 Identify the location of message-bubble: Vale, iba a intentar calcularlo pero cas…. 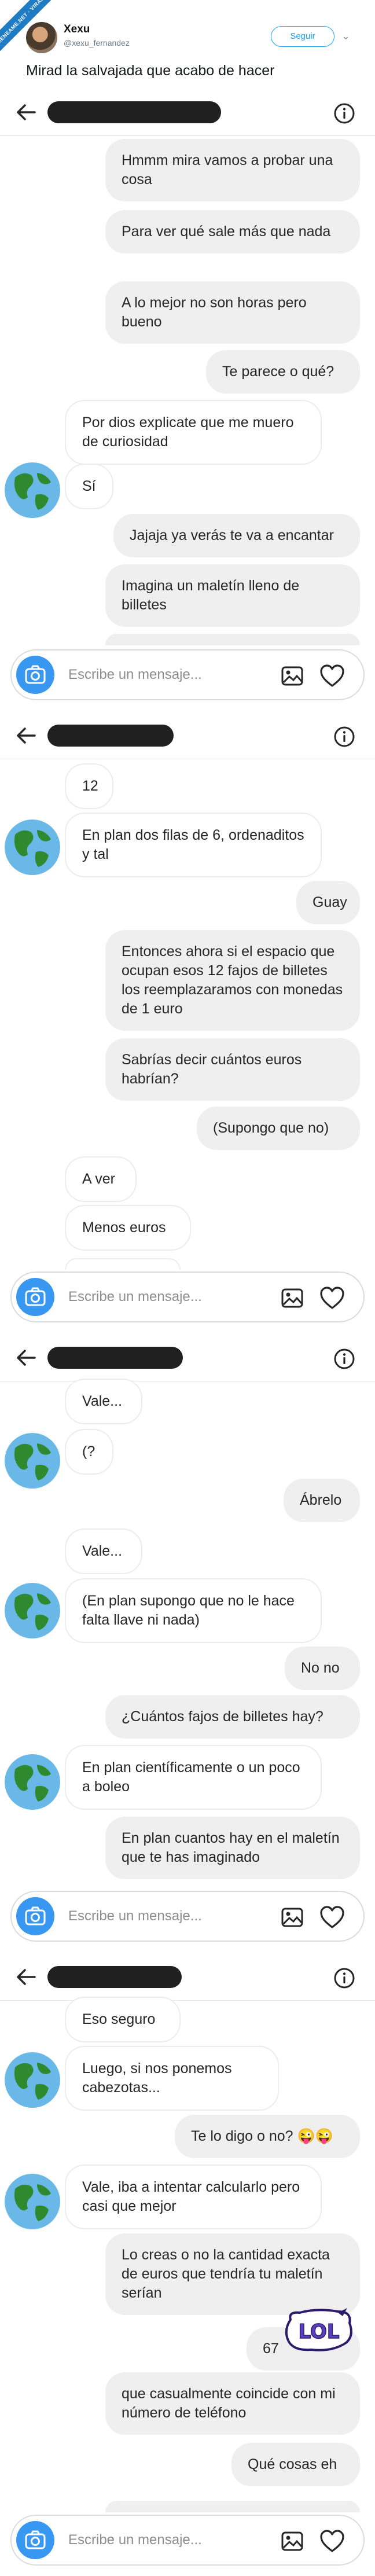
(193, 2197).